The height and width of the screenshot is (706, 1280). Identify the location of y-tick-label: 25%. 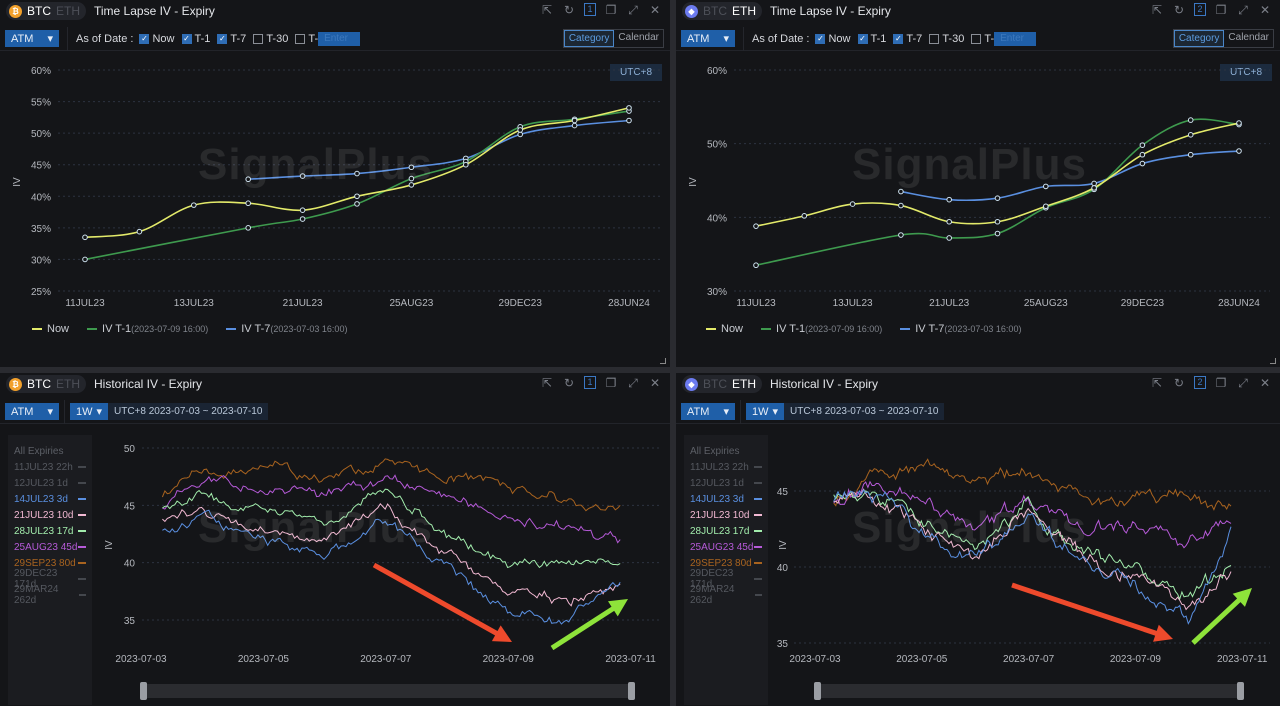
(41, 292).